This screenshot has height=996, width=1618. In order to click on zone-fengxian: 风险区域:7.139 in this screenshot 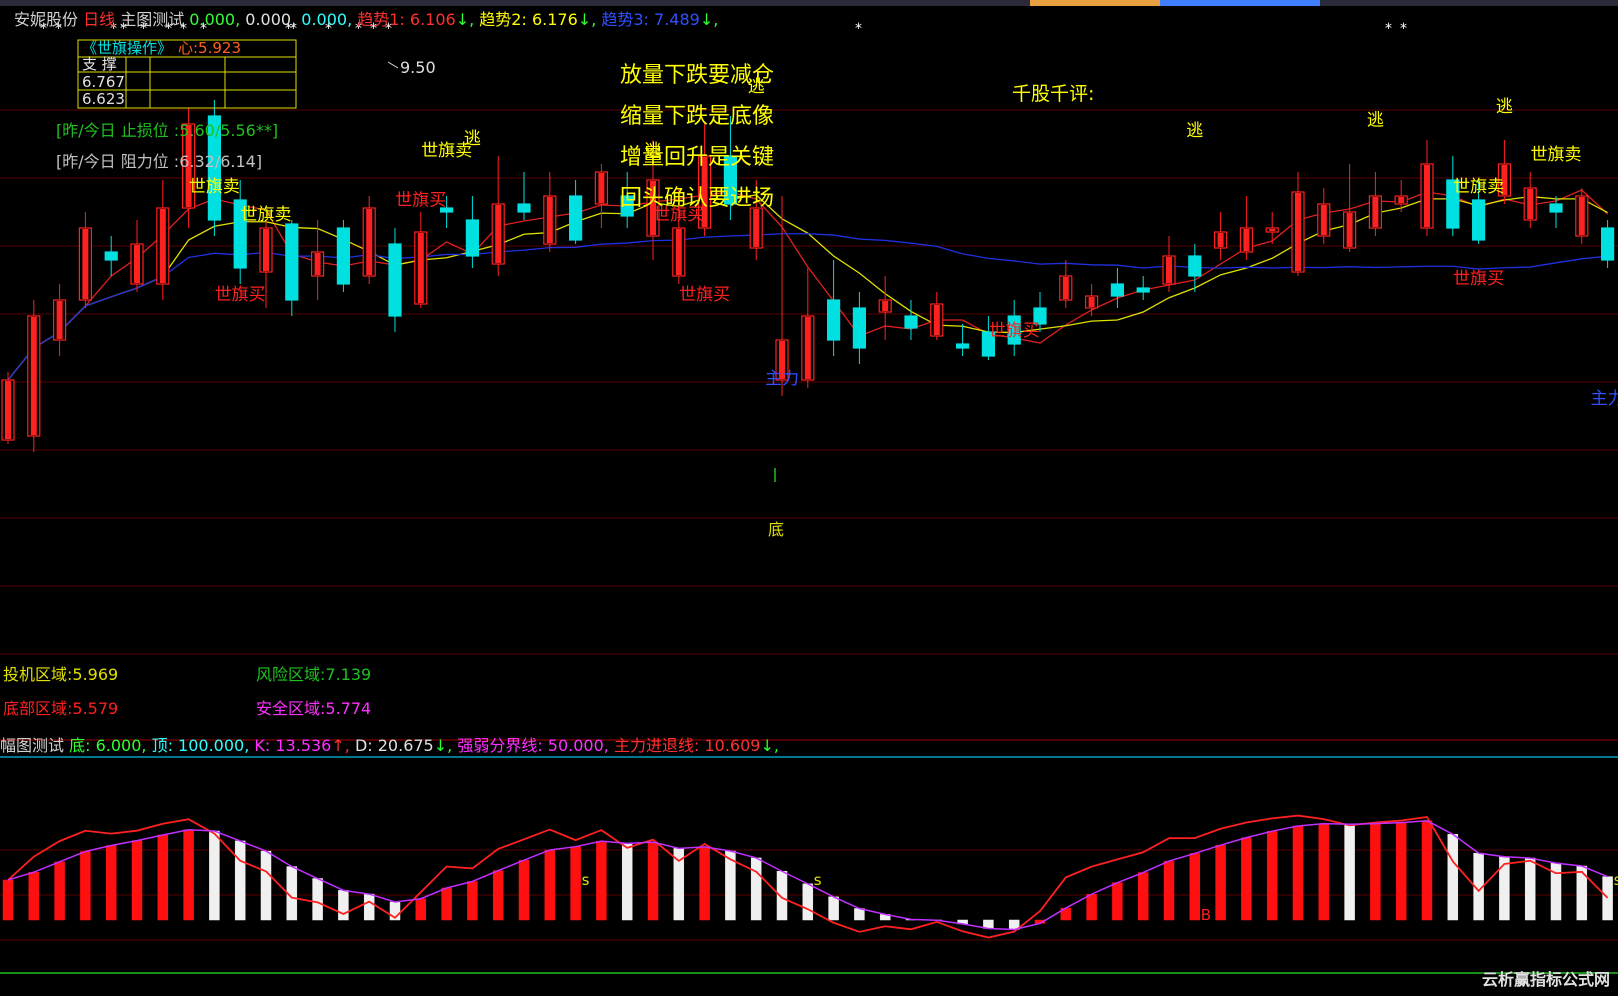, I will do `click(313, 674)`.